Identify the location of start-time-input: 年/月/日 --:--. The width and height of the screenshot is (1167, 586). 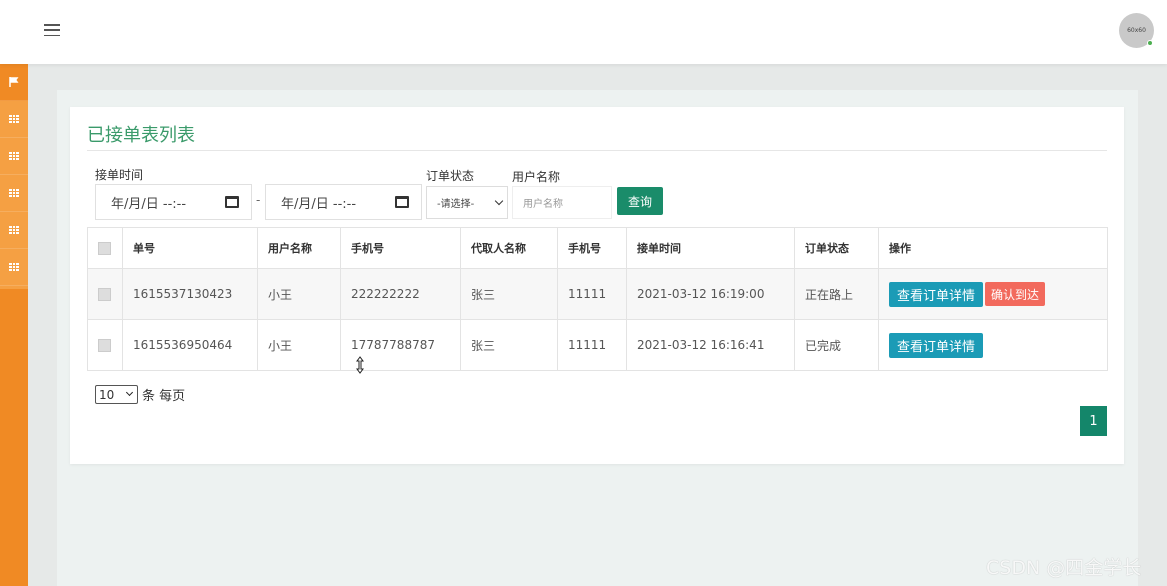
(173, 202).